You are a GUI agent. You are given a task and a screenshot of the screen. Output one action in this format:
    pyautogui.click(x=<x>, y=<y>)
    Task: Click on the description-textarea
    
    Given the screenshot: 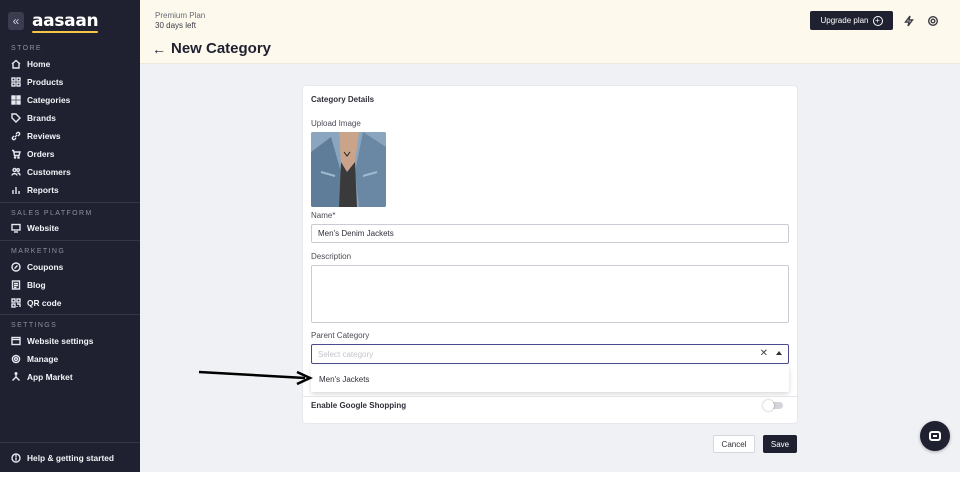 What is the action you would take?
    pyautogui.click(x=550, y=294)
    